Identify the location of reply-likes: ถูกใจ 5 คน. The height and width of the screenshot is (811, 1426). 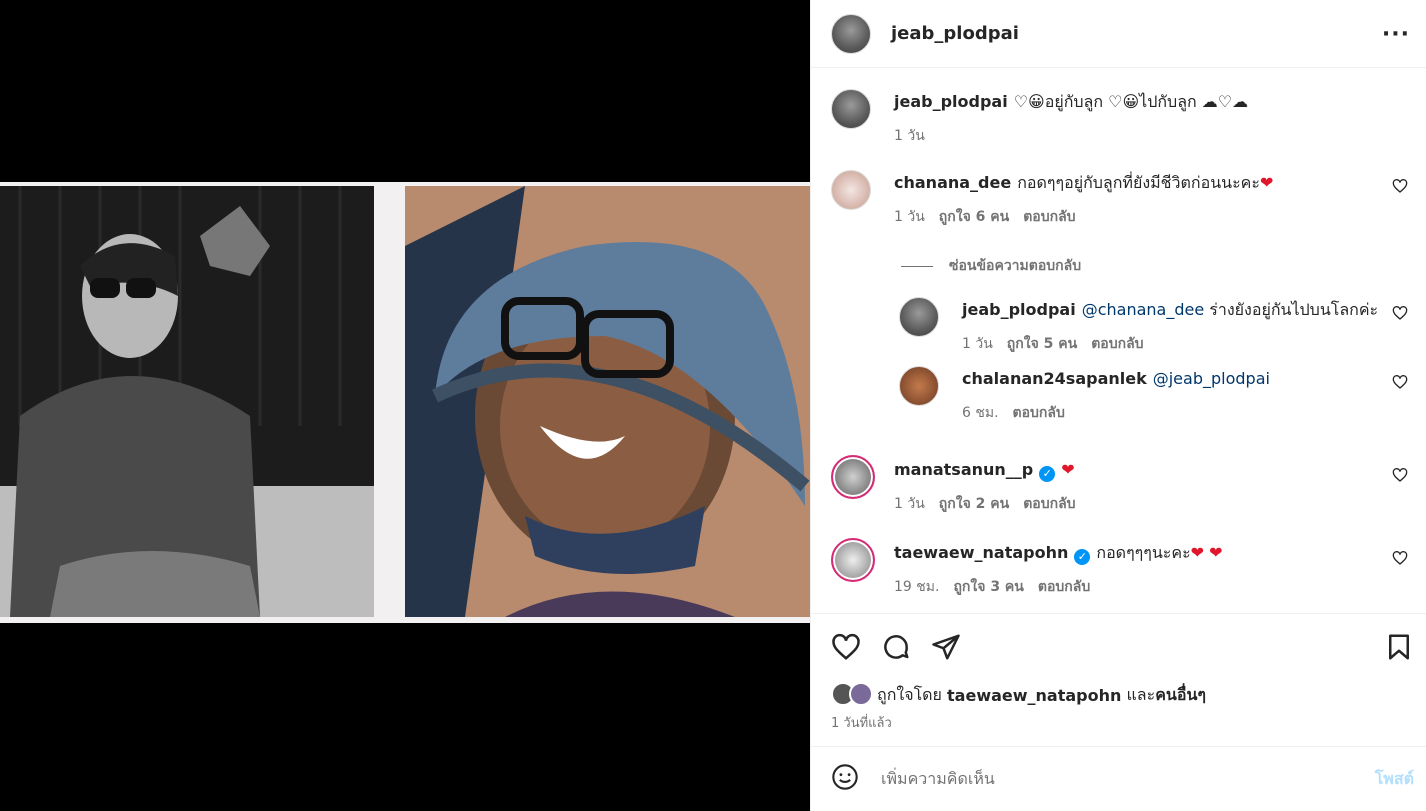
(1042, 344).